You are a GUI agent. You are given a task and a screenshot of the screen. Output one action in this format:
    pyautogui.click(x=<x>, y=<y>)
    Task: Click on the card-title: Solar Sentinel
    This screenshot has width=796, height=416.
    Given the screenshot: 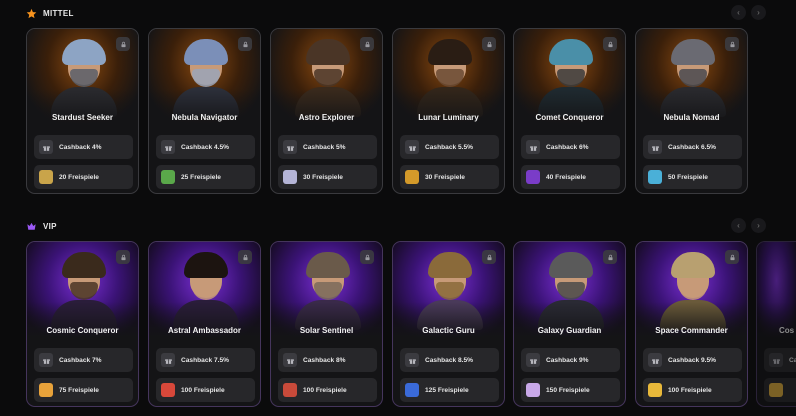 What is the action you would take?
    pyautogui.click(x=326, y=330)
    